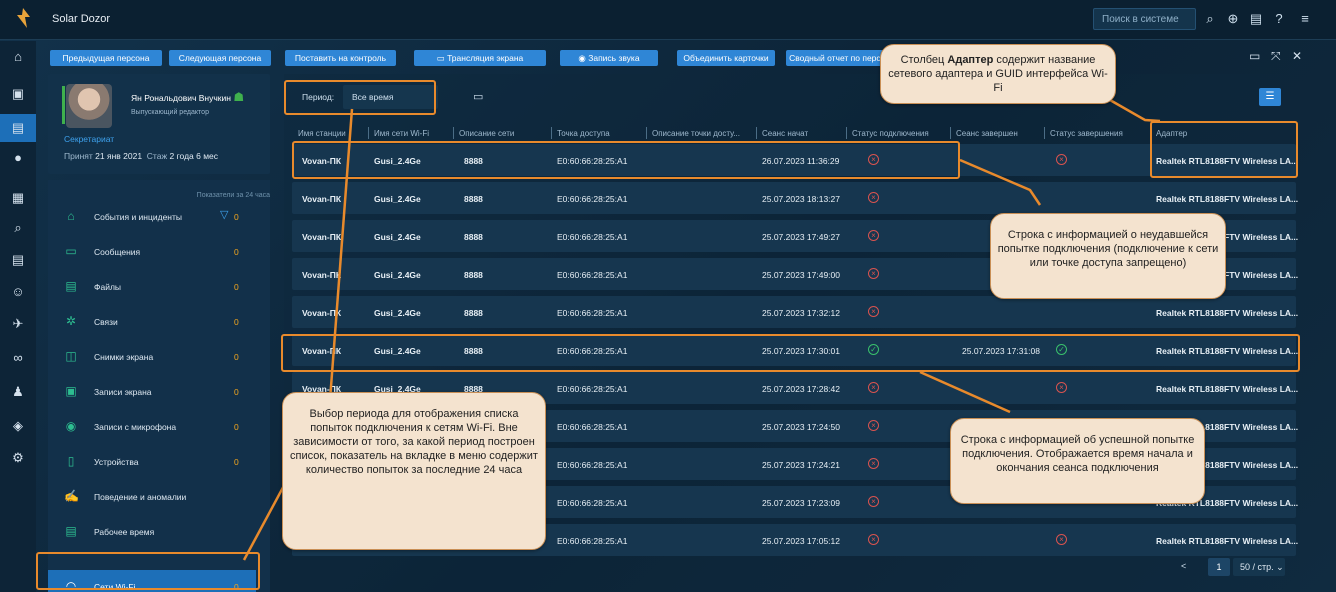 Image resolution: width=1336 pixels, height=592 pixels. I want to click on column-header: Имя станции, so click(322, 133).